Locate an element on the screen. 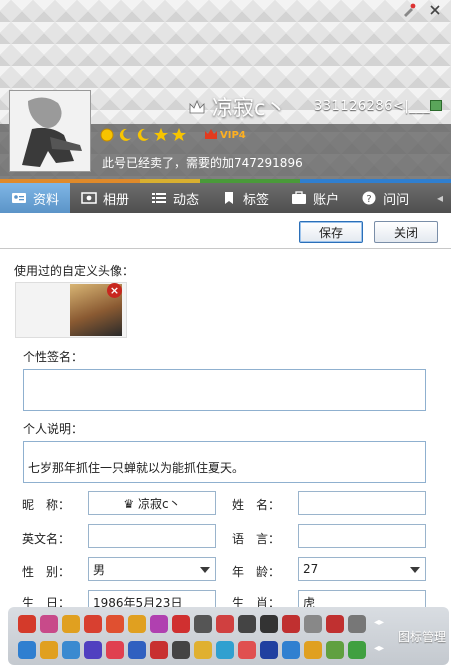 Image resolution: width=451 pixels, height=668 pixels. personal-description-label: 个人说明： is located at coordinates (53, 429).